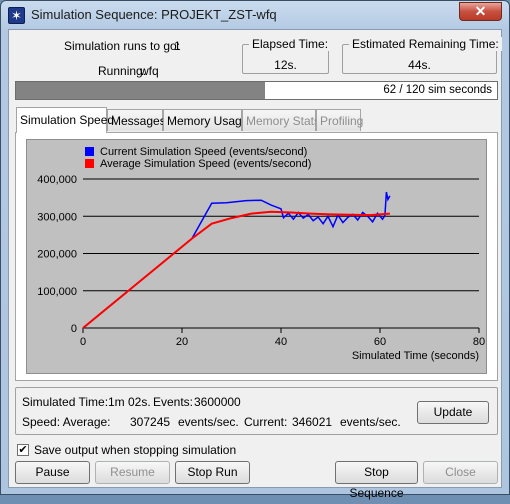 This screenshot has height=504, width=510. I want to click on simulated-time-label: Simulated Time:, so click(65, 402).